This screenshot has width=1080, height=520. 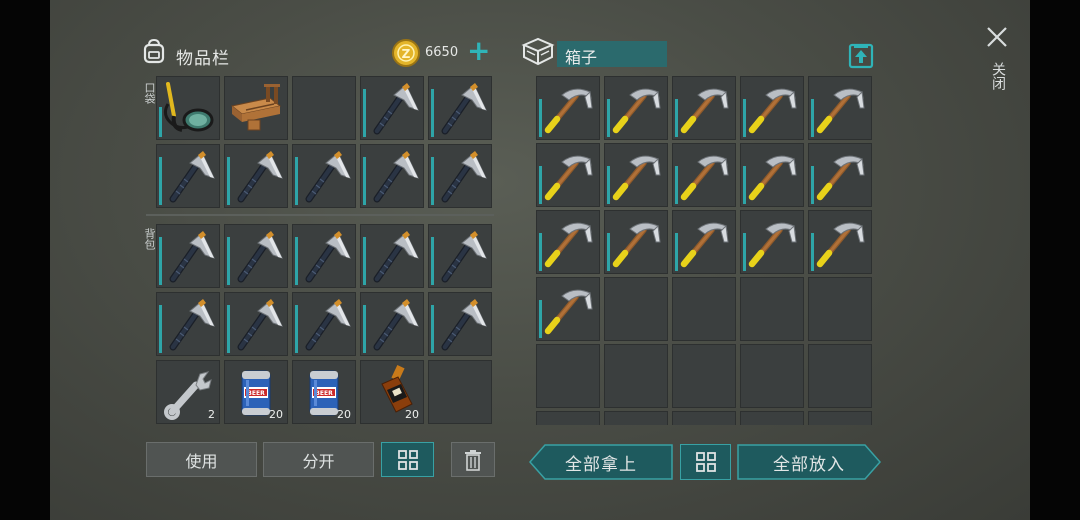 I want to click on coin-count: 6650, so click(x=442, y=52).